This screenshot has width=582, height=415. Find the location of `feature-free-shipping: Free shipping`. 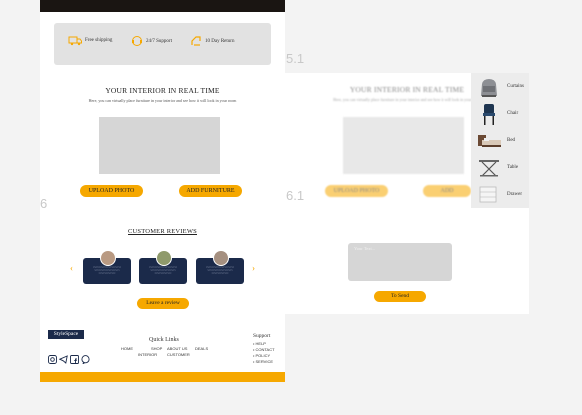

feature-free-shipping: Free shipping is located at coordinates (90, 40).